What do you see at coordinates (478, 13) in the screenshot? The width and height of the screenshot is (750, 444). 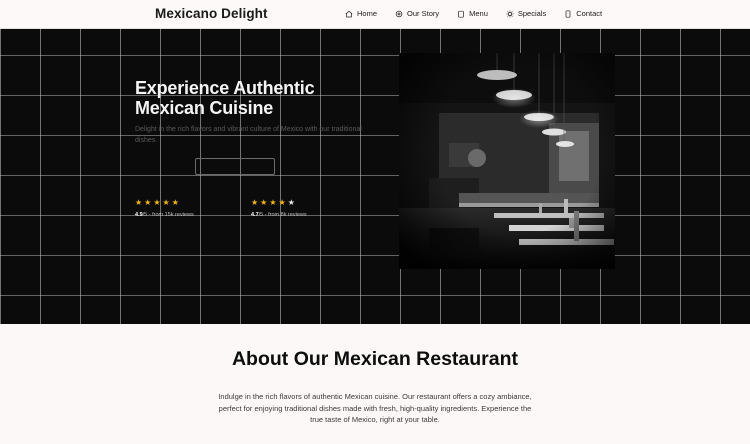 I see `nav-item-label: Menu` at bounding box center [478, 13].